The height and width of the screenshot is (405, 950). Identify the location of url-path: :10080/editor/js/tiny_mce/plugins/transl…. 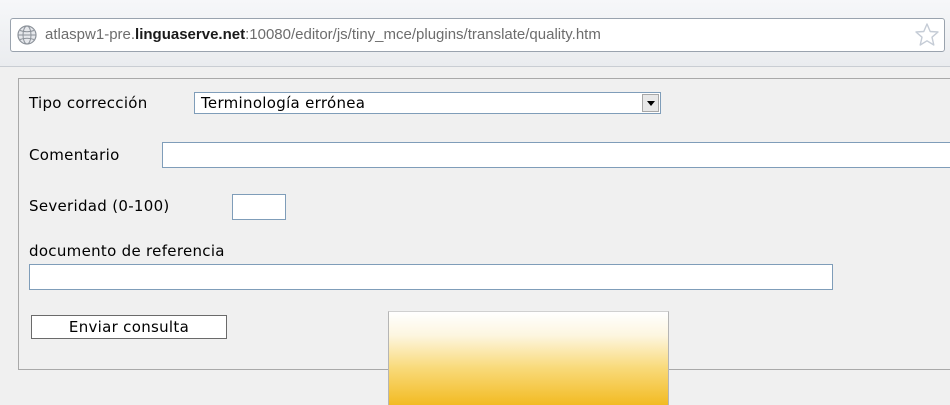
(423, 34).